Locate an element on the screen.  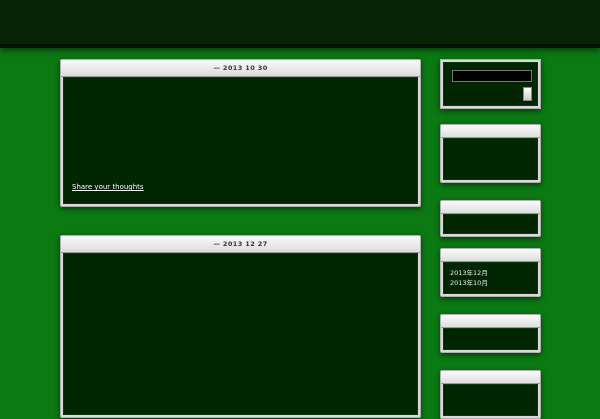
archive-link: 2013年12月 is located at coordinates (490, 273).